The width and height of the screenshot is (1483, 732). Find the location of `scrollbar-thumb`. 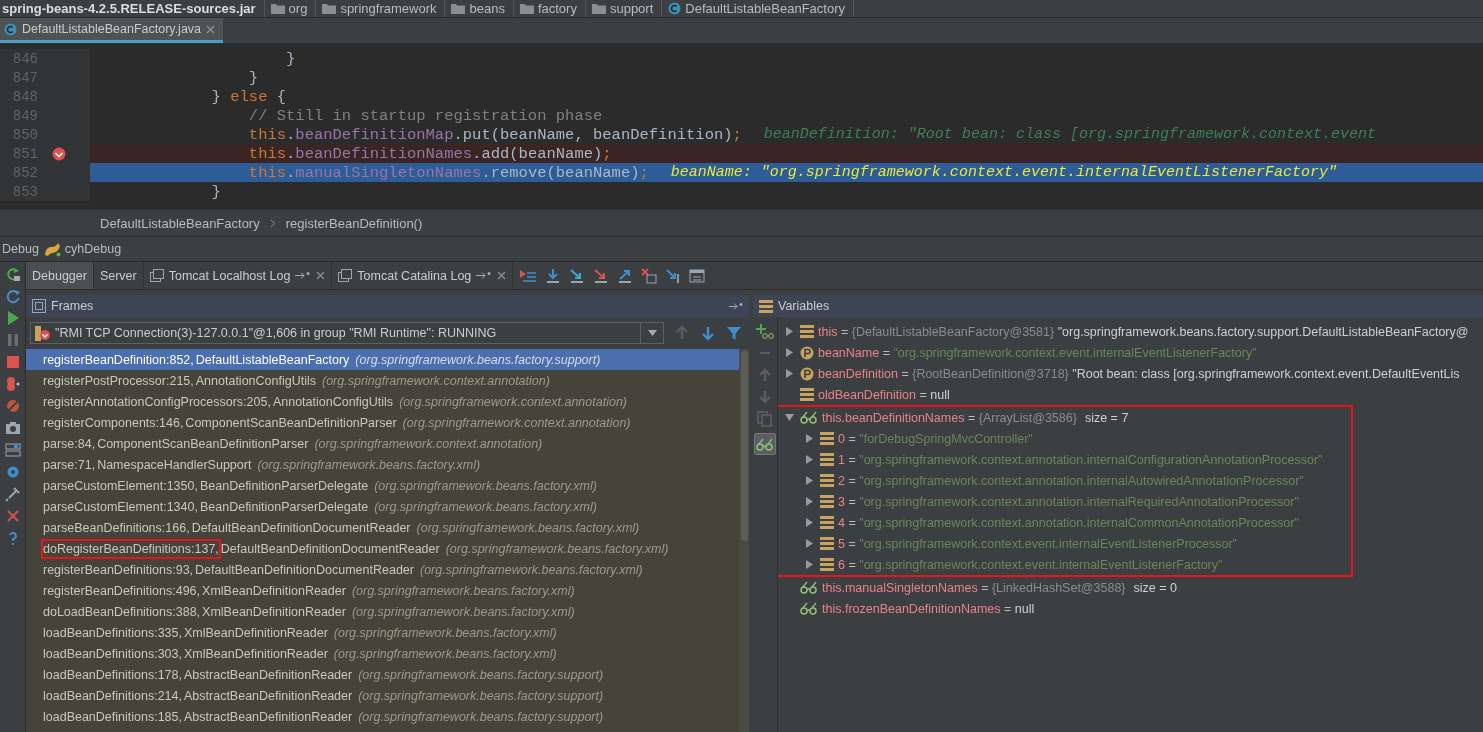

scrollbar-thumb is located at coordinates (744, 446).